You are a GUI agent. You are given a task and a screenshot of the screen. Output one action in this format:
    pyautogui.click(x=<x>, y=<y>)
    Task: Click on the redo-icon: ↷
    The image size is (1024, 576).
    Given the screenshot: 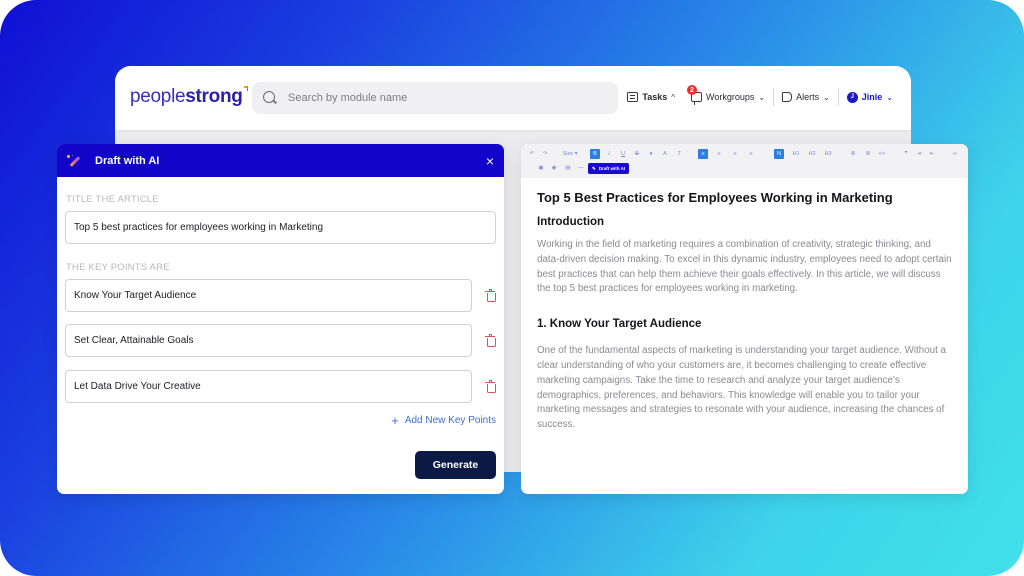 What is the action you would take?
    pyautogui.click(x=545, y=154)
    